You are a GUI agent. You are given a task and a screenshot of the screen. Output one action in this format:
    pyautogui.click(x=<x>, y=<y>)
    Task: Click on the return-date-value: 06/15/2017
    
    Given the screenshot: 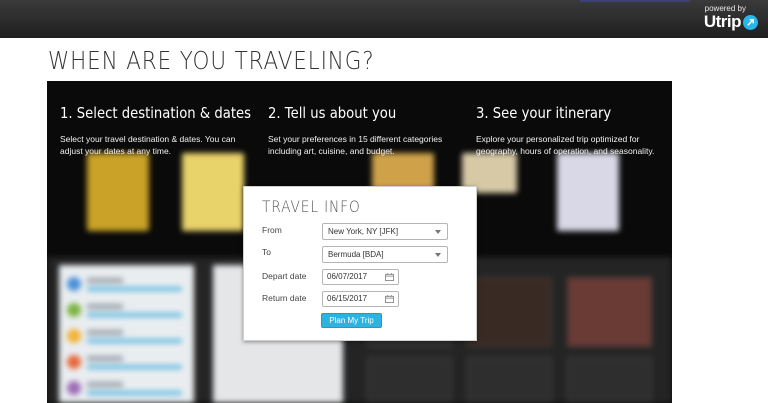 What is the action you would take?
    pyautogui.click(x=347, y=298)
    